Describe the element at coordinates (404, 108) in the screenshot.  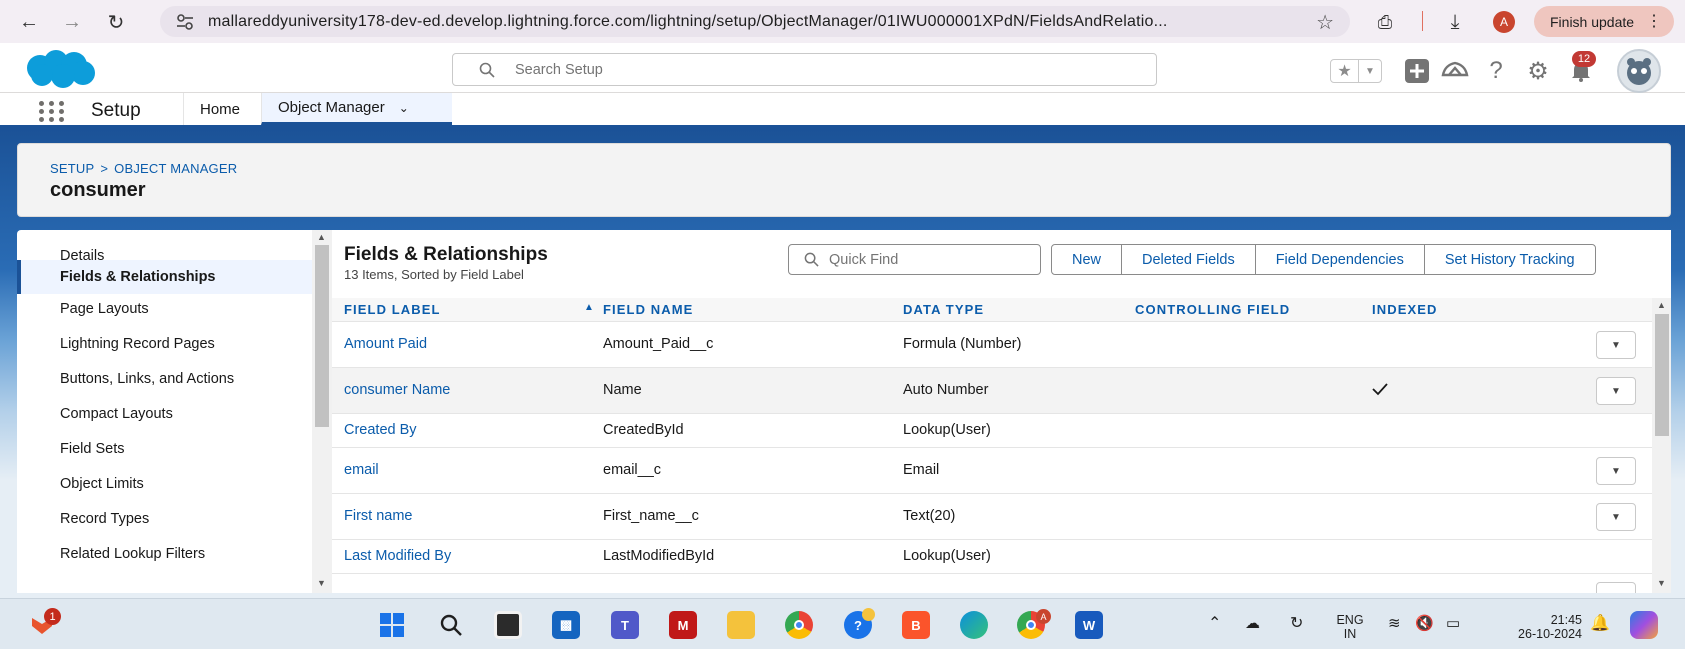
I see `chevron-down-icon: ⌄` at that location.